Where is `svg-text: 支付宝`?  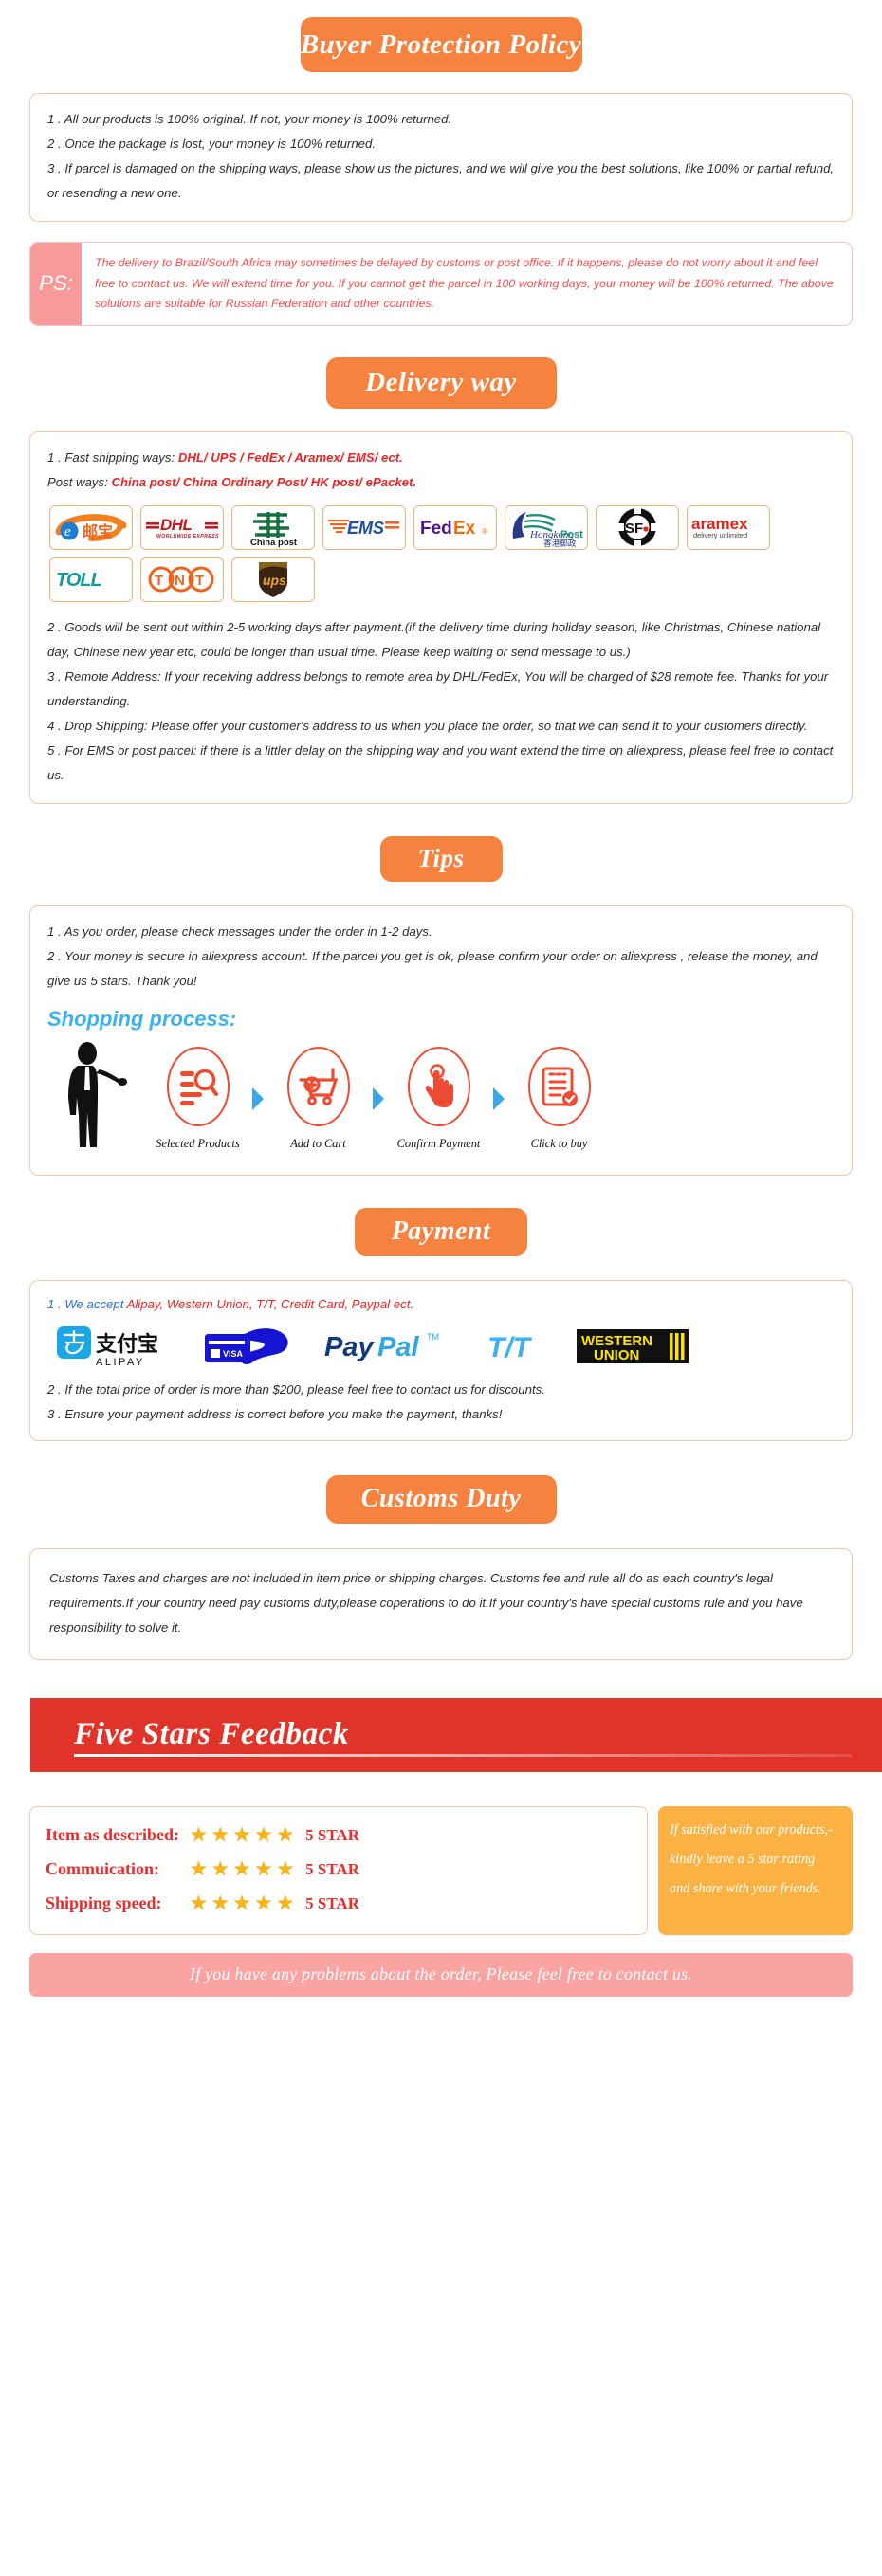
svg-text: 支付宝 is located at coordinates (127, 1344).